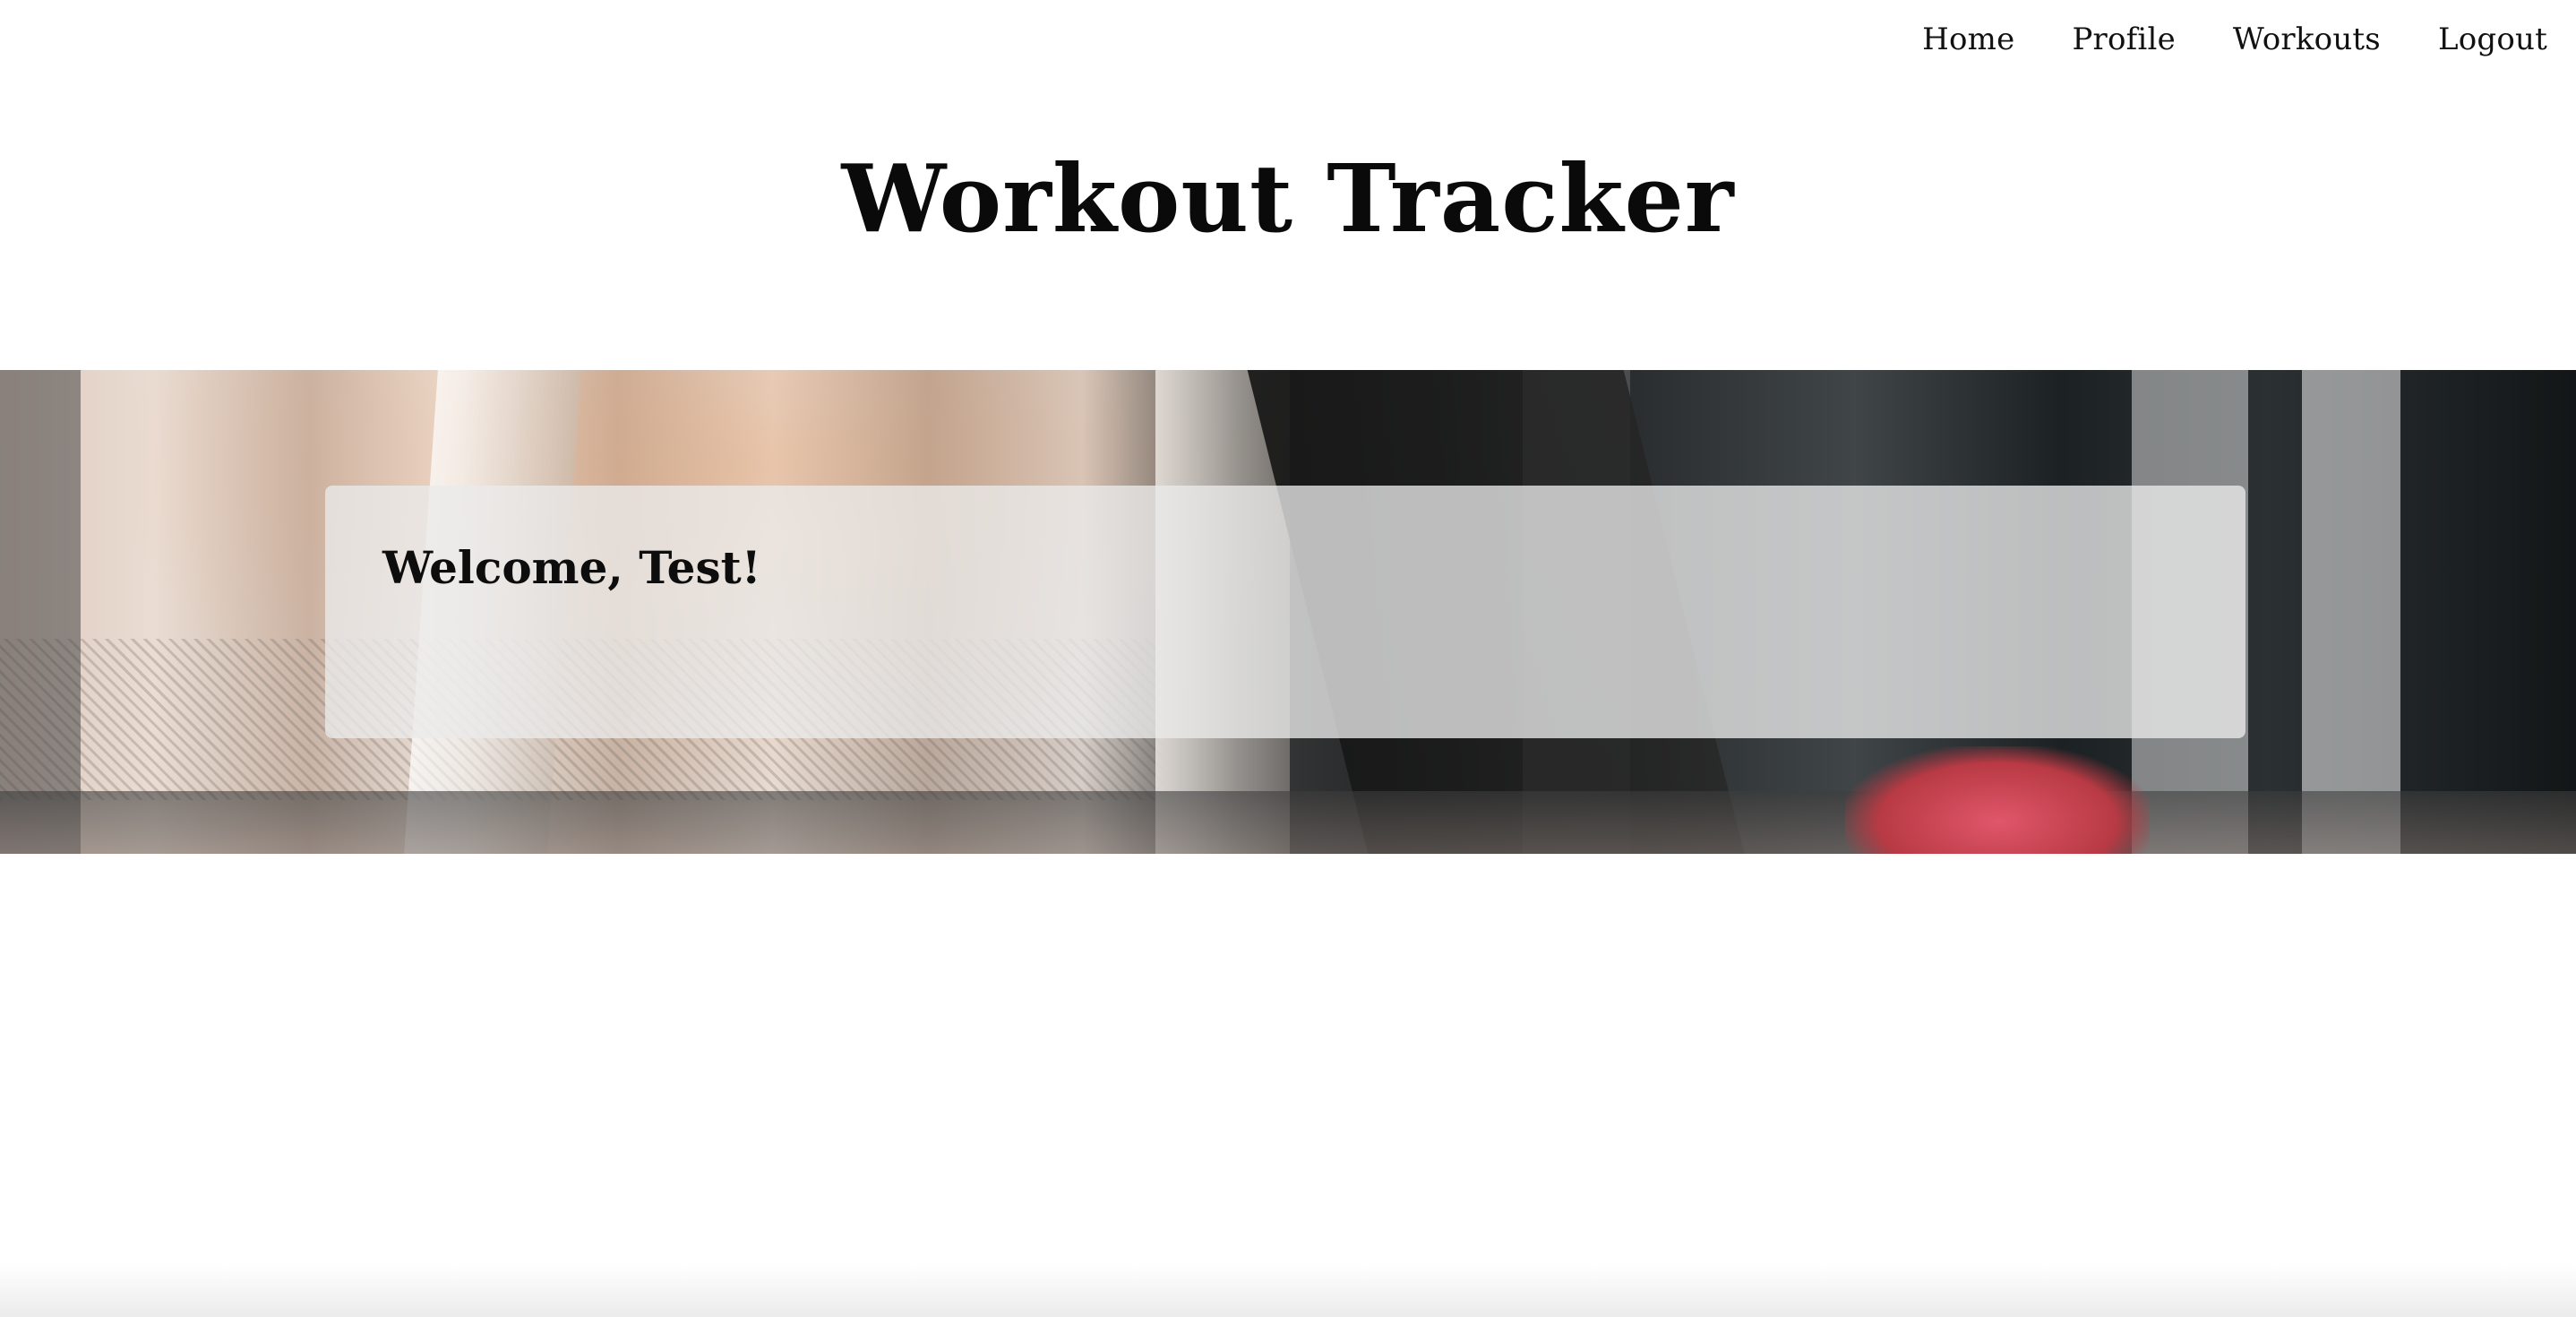 The height and width of the screenshot is (1317, 2576). What do you see at coordinates (1288, 198) in the screenshot?
I see `page-title: Workout Tracker` at bounding box center [1288, 198].